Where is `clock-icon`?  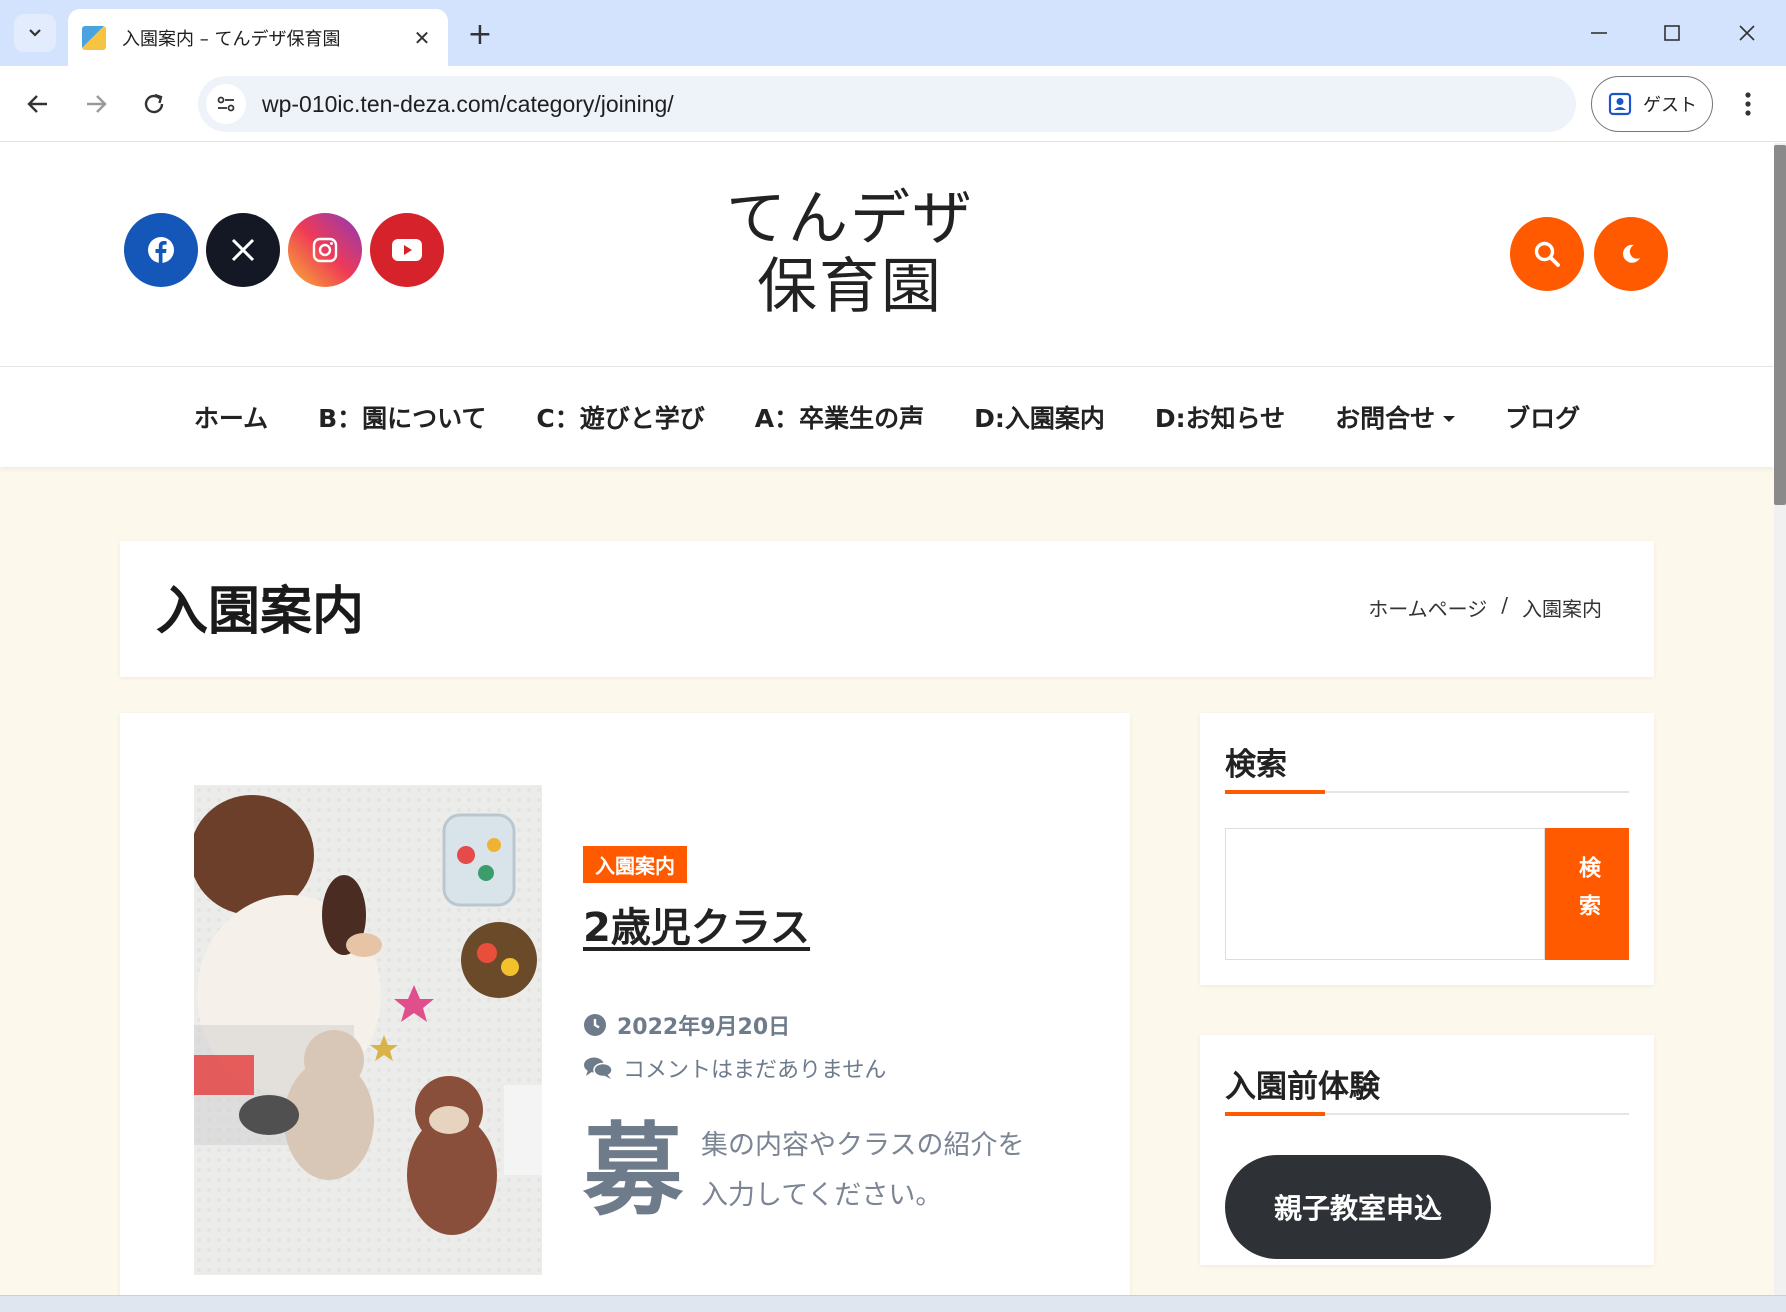 clock-icon is located at coordinates (595, 1025).